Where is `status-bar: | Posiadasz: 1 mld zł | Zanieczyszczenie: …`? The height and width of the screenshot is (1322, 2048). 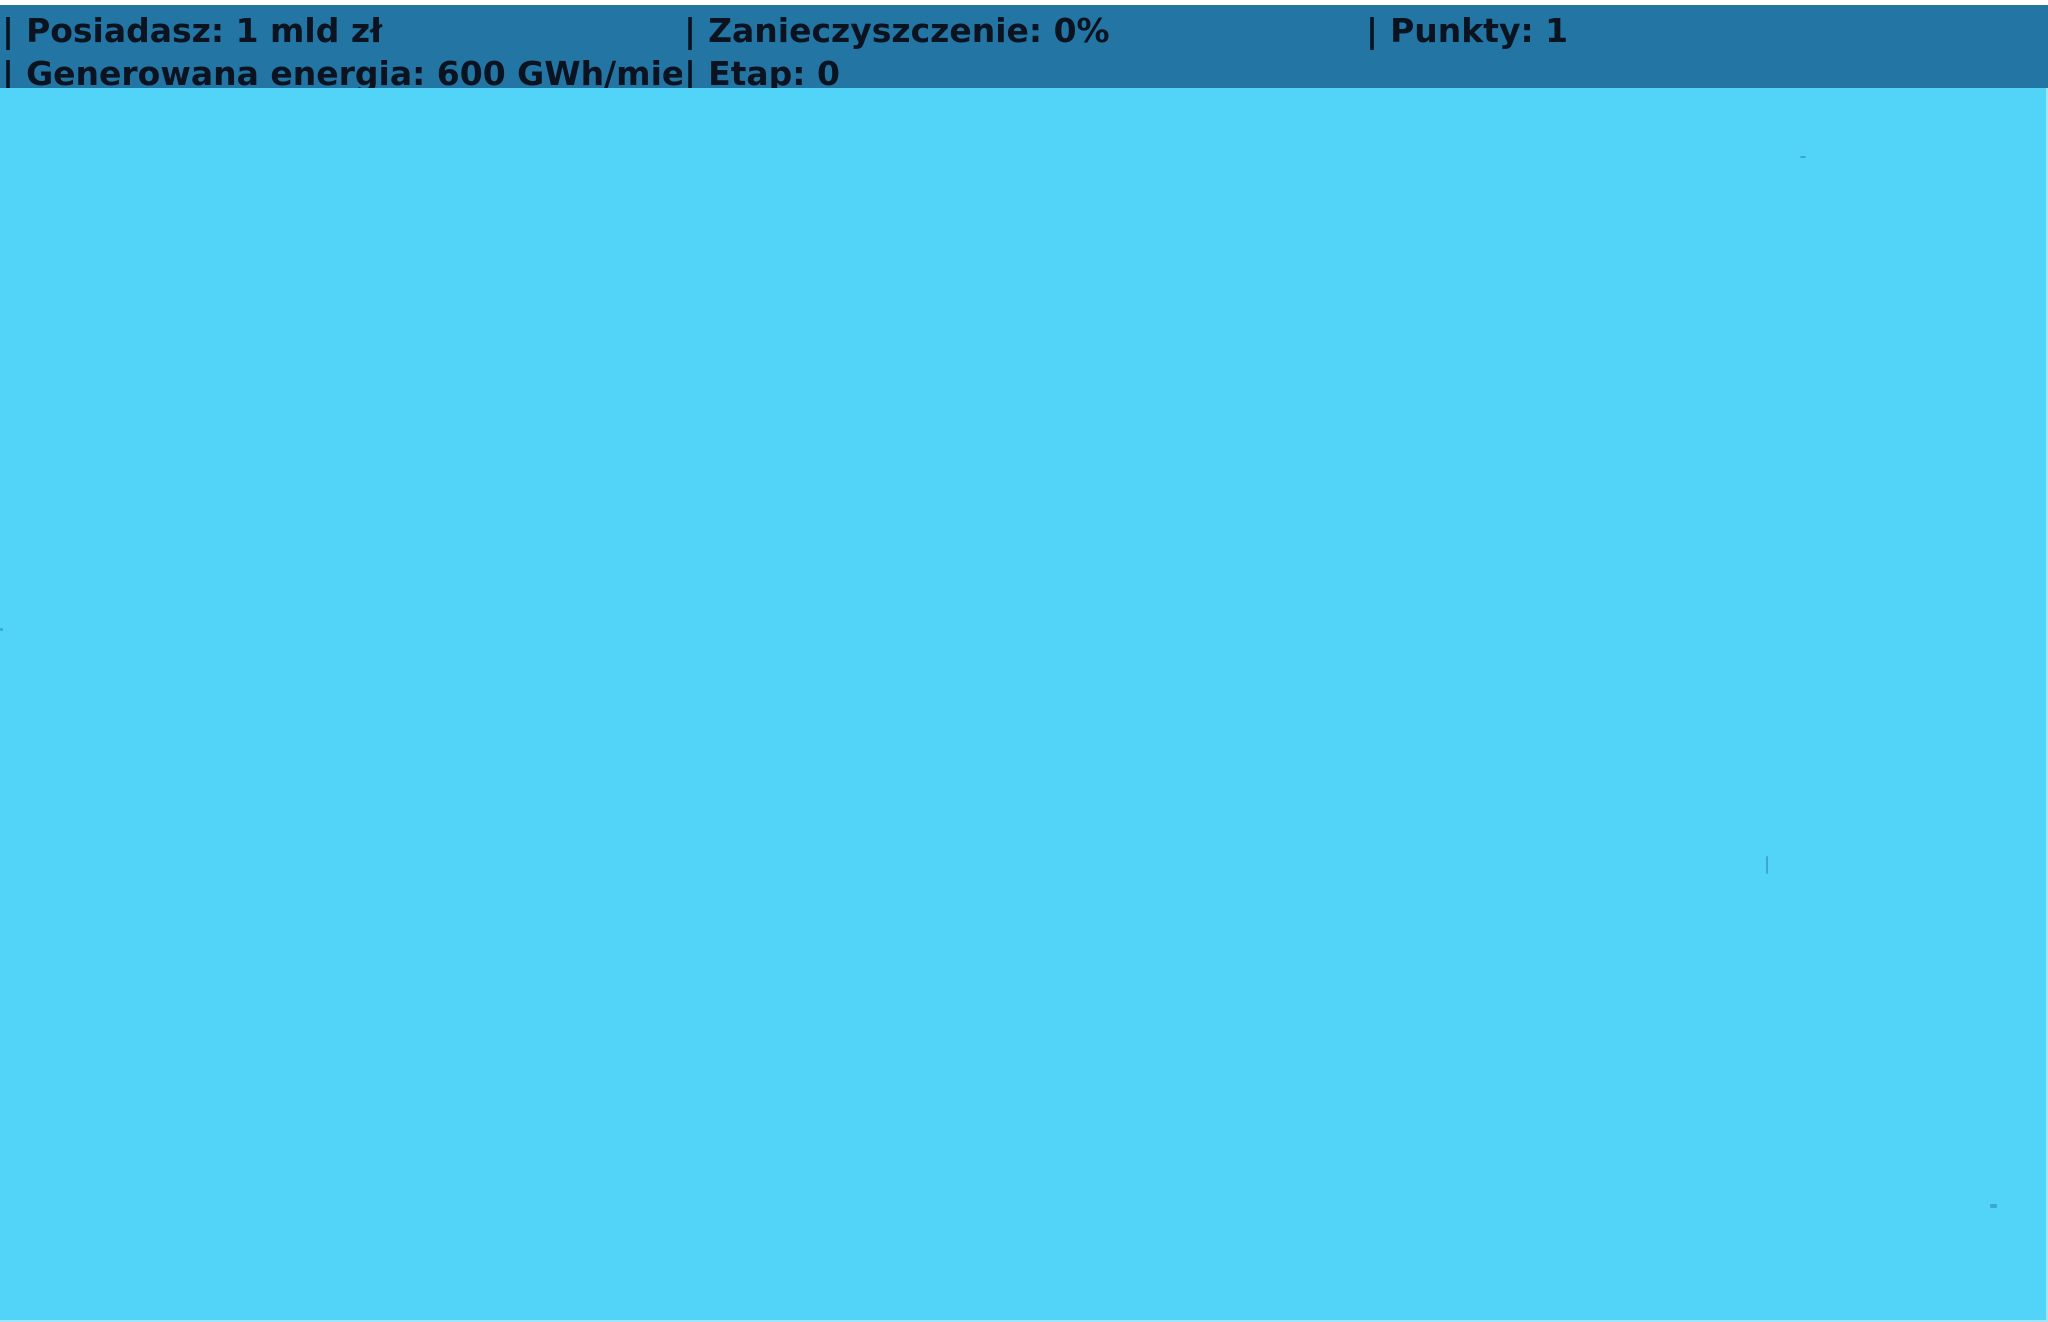
status-bar: | Posiadasz: 1 mld zł | Zanieczyszczenie: … is located at coordinates (1024, 49).